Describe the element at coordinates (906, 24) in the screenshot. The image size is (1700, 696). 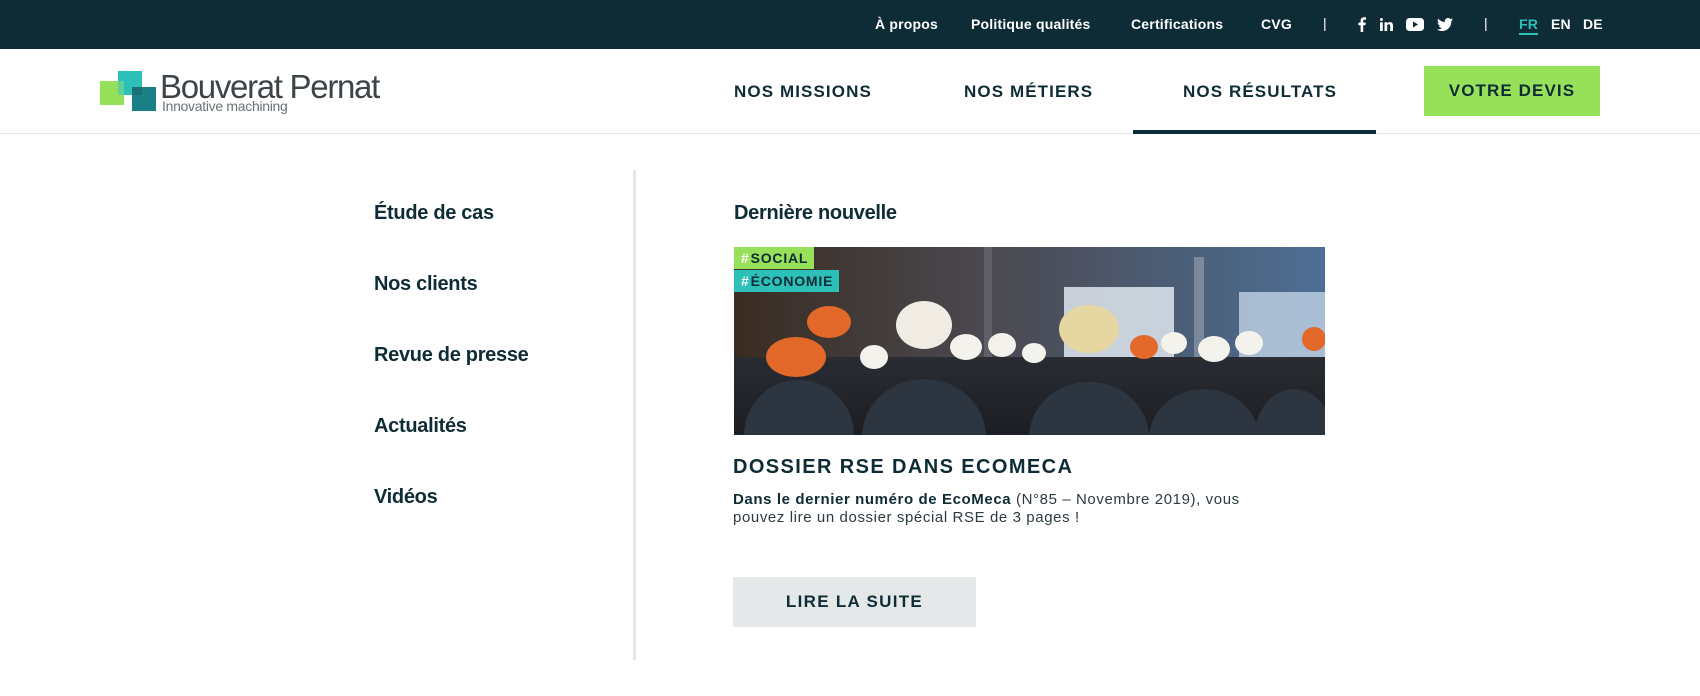
I see `link-a-propos: À propos` at that location.